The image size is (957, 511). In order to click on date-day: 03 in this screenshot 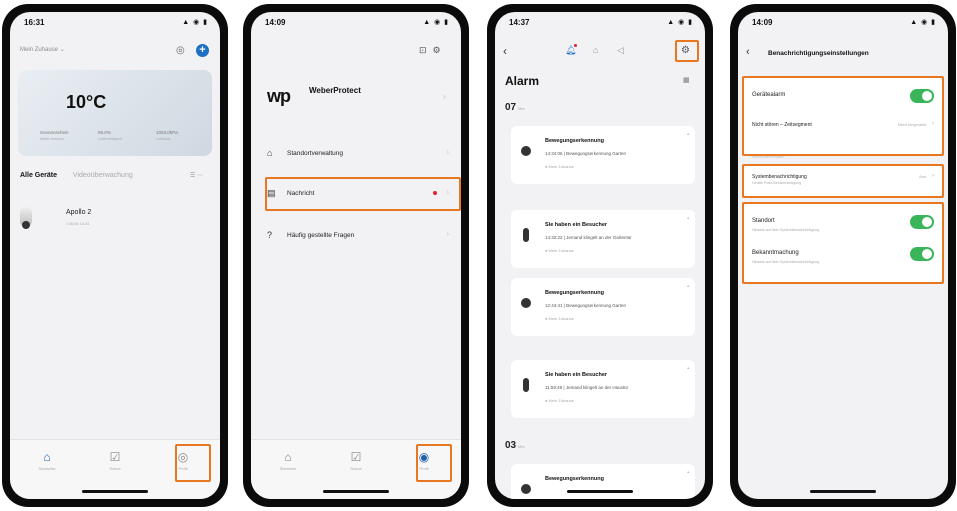, I will do `click(511, 445)`.